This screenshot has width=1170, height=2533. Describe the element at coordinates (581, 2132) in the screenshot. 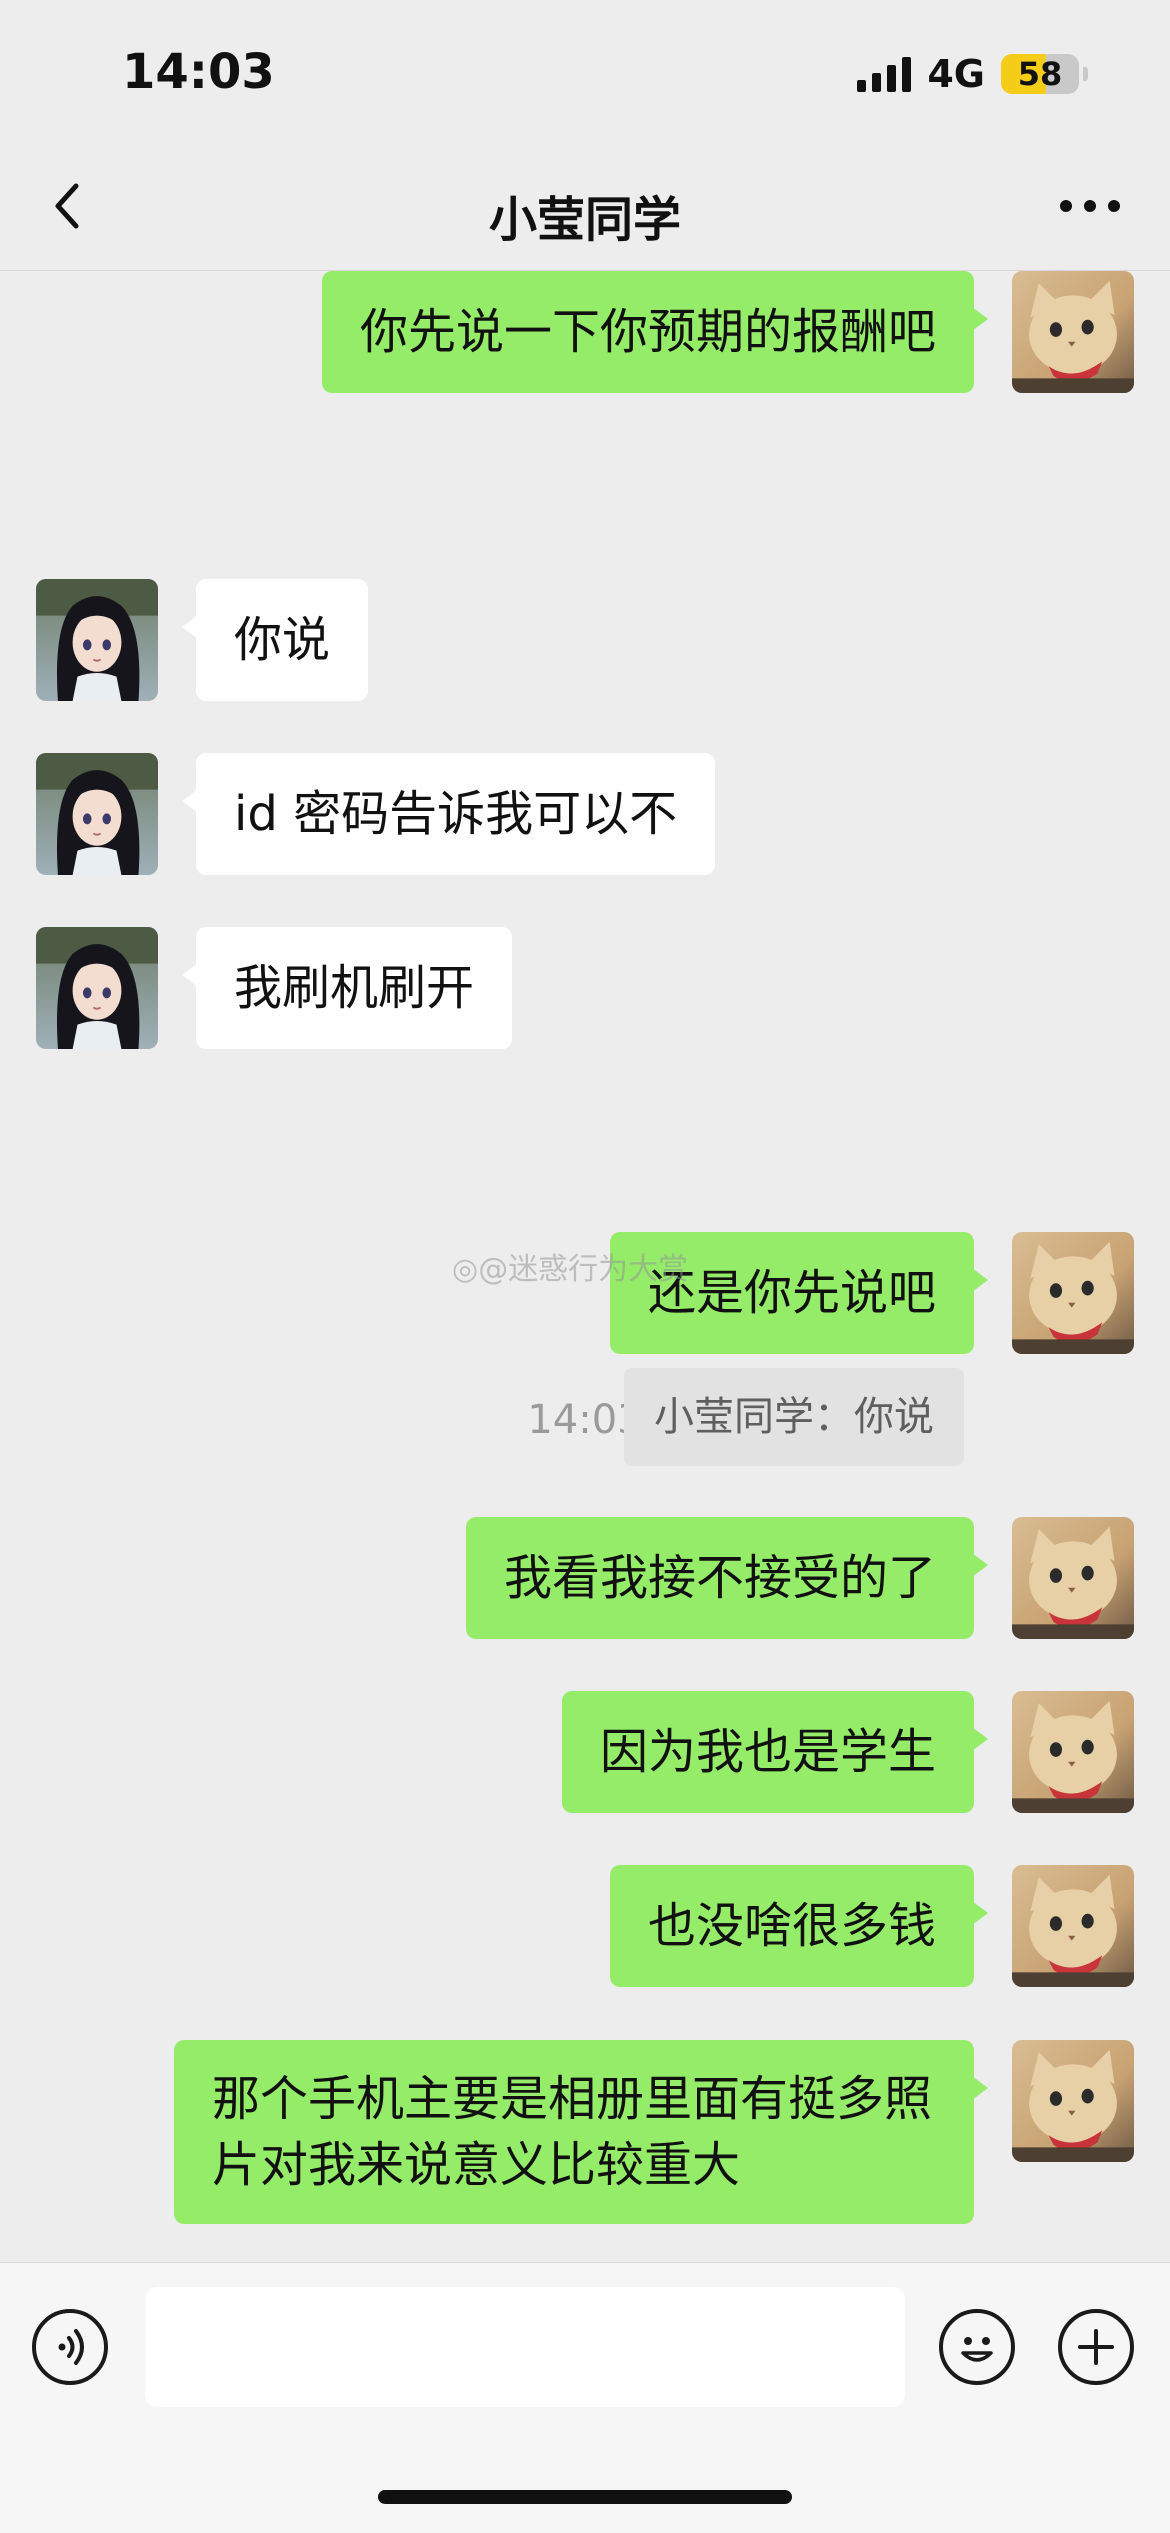

I see `message-bubble-sent: 那个手机主要是相册里面有挺多照片对我来说意义比较重大` at that location.